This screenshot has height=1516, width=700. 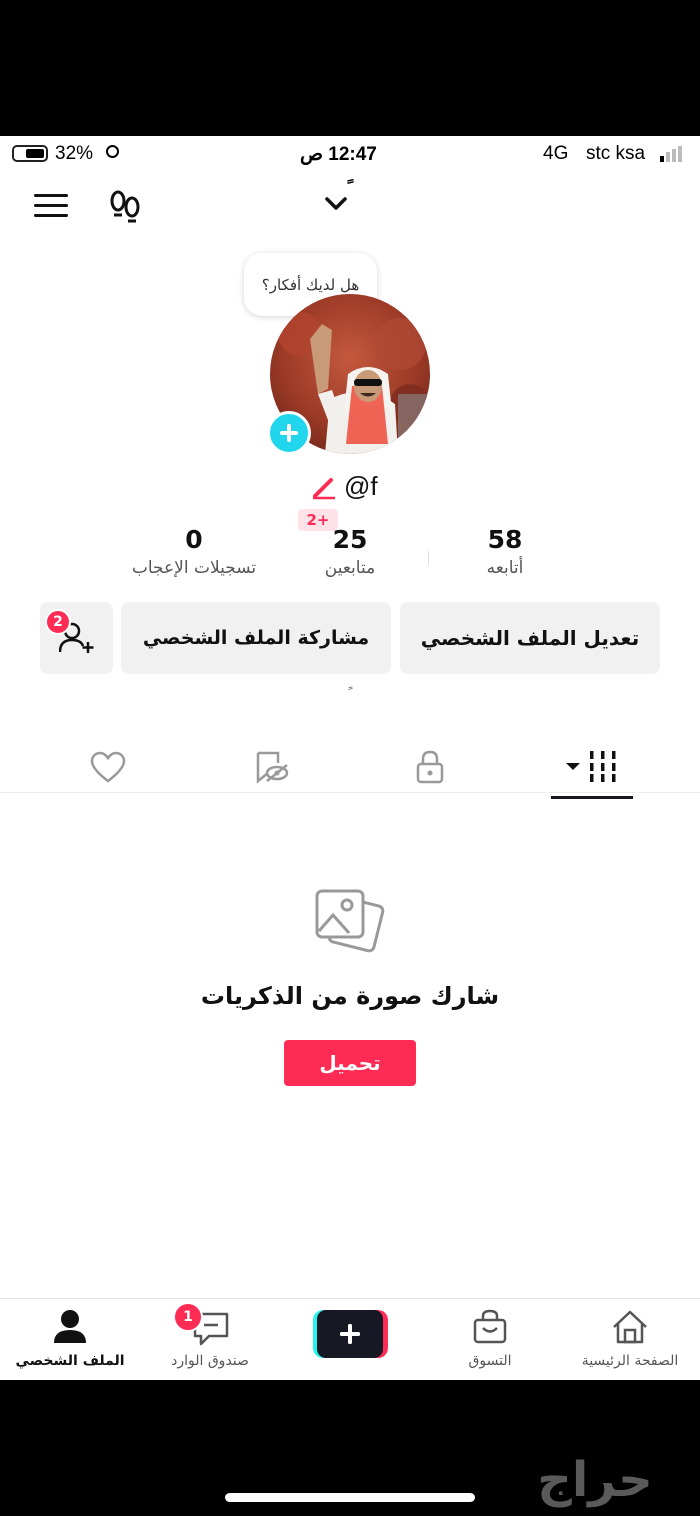 What do you see at coordinates (310, 284) in the screenshot?
I see `thought-bubble-text: هل لديك أفكار؟` at bounding box center [310, 284].